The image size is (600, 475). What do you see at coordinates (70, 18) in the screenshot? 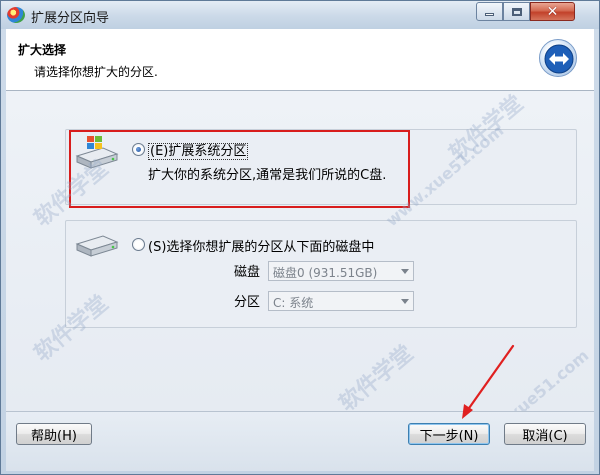
I see `window-title: 扩展分区向导` at bounding box center [70, 18].